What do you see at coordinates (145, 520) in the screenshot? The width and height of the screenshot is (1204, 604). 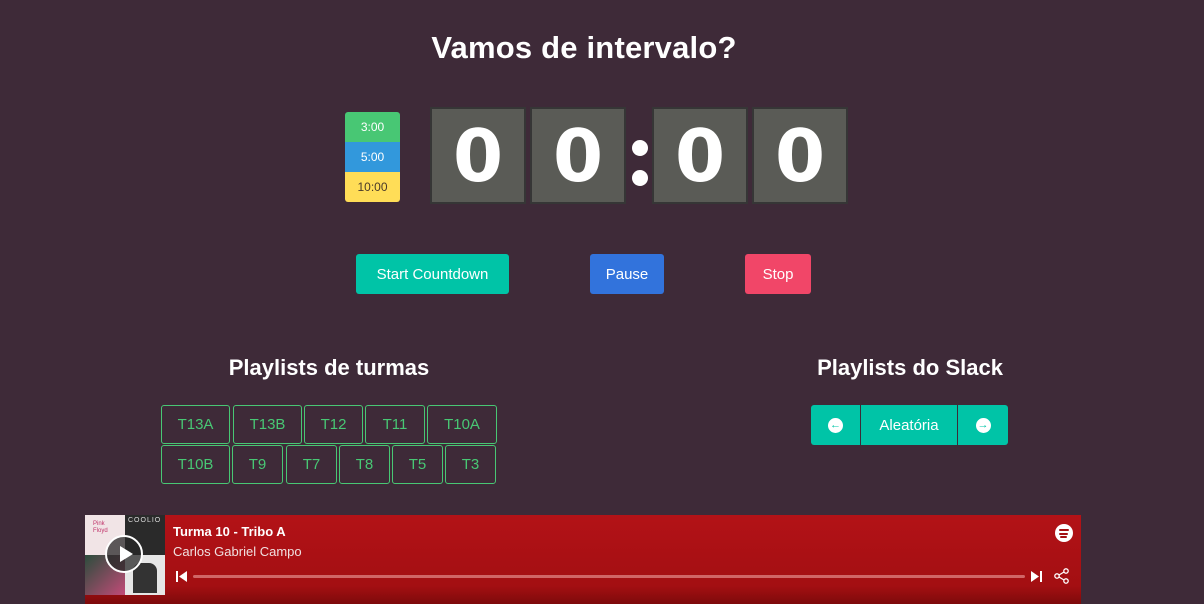 I see `cover-text: COOLIO` at bounding box center [145, 520].